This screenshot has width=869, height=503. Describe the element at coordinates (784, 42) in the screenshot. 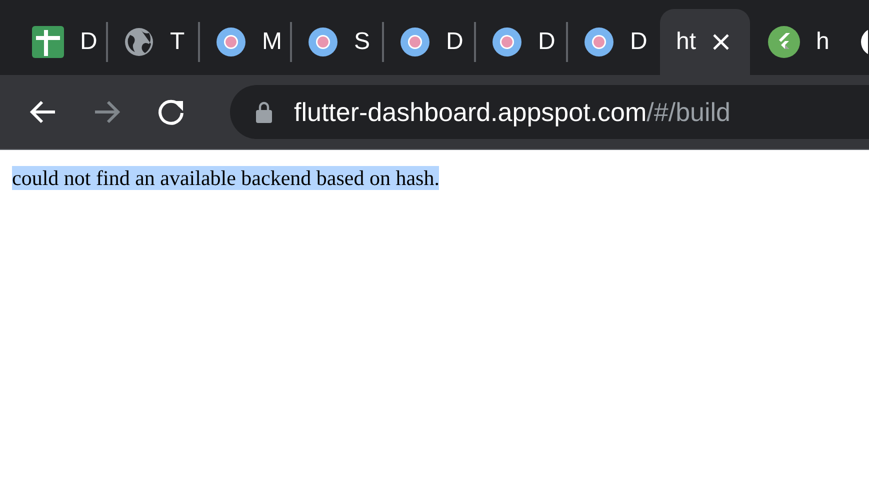

I see `flutter-icon` at that location.